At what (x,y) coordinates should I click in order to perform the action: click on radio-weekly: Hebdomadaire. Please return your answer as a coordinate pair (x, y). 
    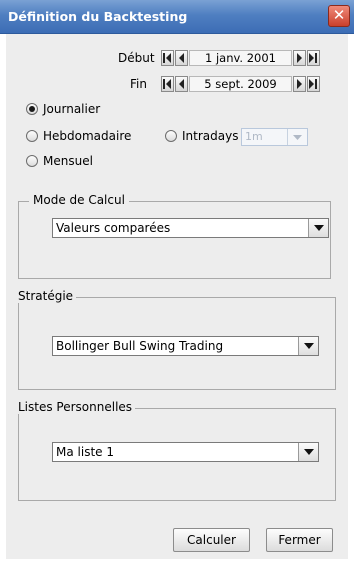
    Looking at the image, I should click on (78, 136).